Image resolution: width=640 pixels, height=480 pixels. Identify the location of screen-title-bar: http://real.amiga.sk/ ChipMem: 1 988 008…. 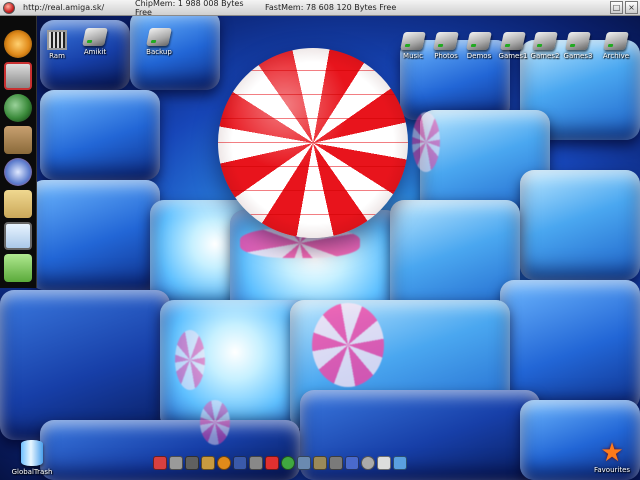
(320, 8).